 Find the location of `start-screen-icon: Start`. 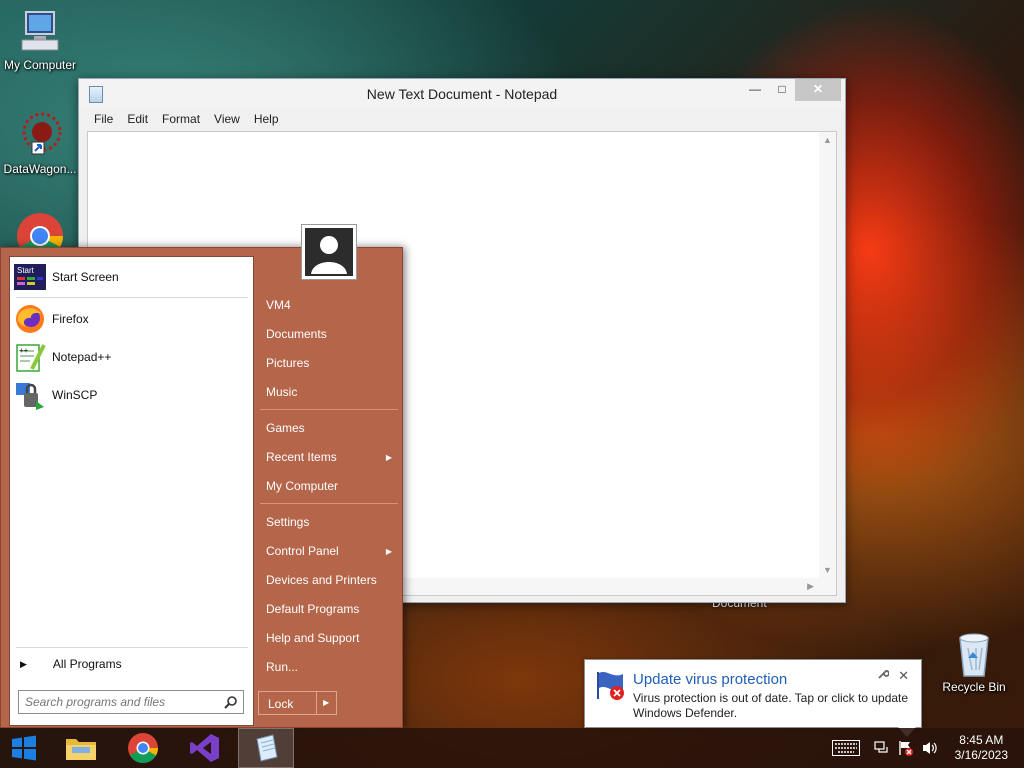

start-screen-icon: Start is located at coordinates (30, 277).